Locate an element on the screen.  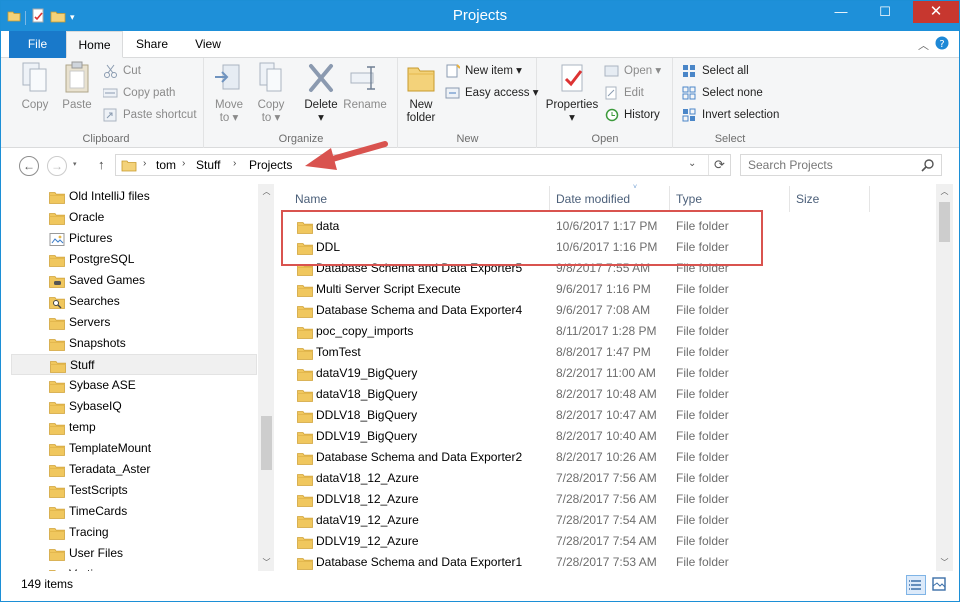
tree-item: Tracing is located at coordinates (134, 532).